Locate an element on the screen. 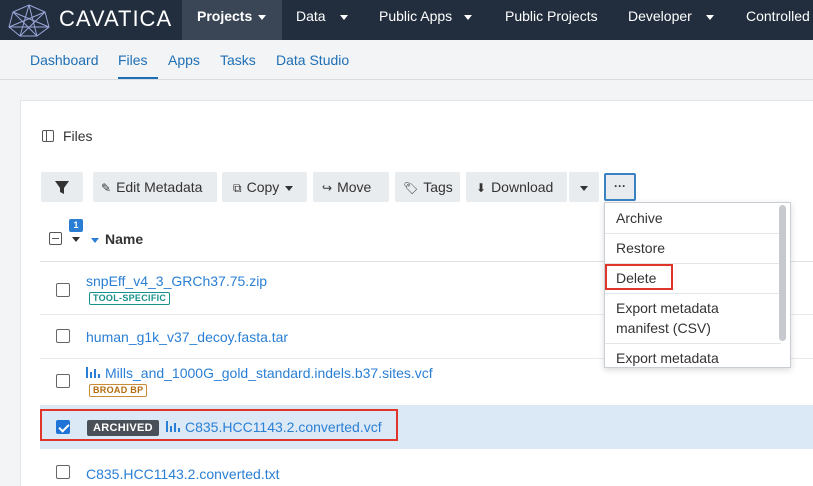  tool-specific-tag: TOOL-SPECIFIC is located at coordinates (130, 298).